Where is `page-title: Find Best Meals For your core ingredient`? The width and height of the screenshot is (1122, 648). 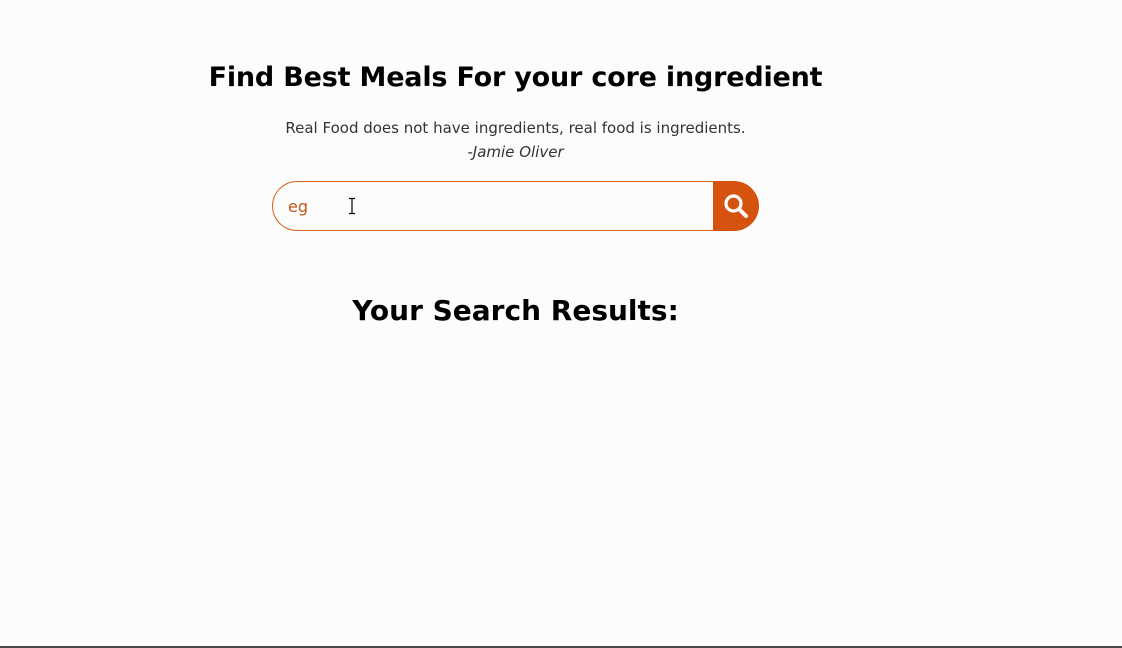
page-title: Find Best Meals For your core ingredient is located at coordinates (515, 77).